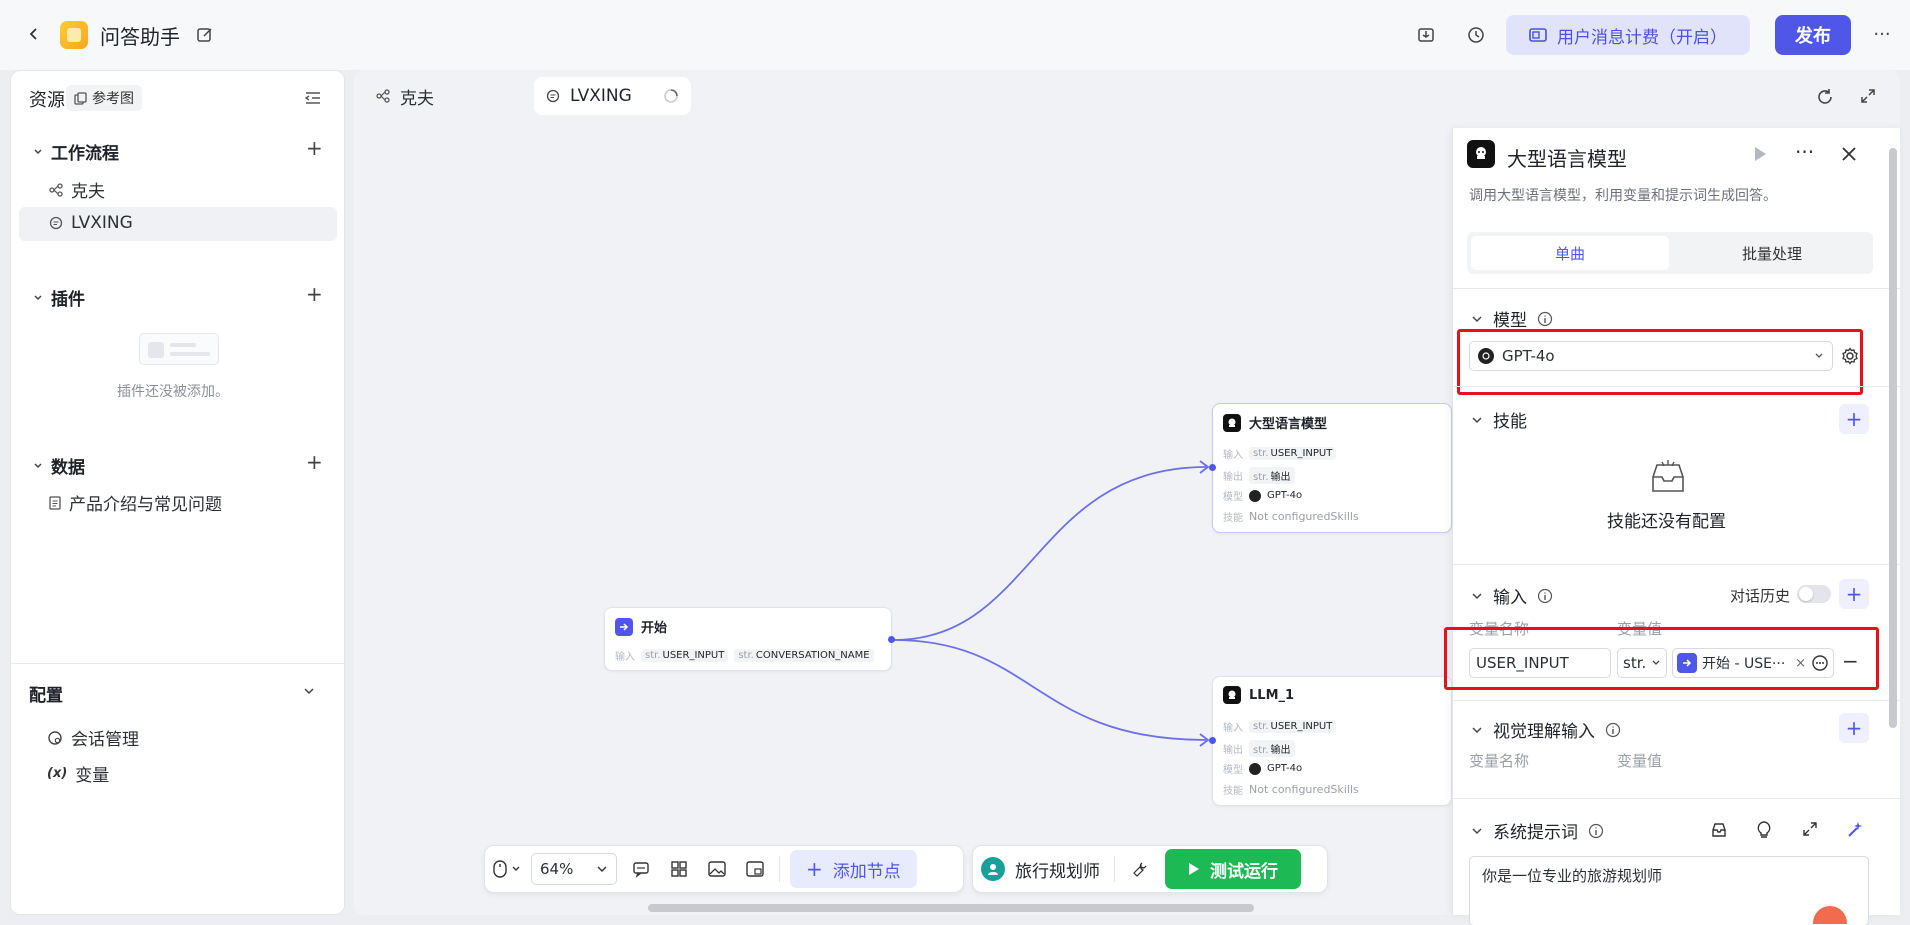  Describe the element at coordinates (1855, 830) in the screenshot. I see `ai-sparkle-icon` at that location.